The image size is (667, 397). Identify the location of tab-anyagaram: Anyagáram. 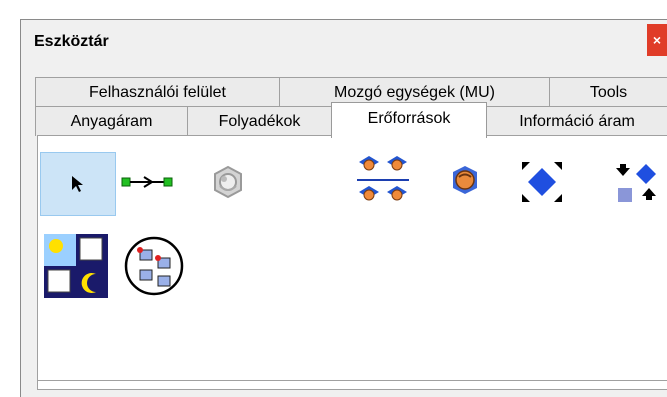
(111, 121).